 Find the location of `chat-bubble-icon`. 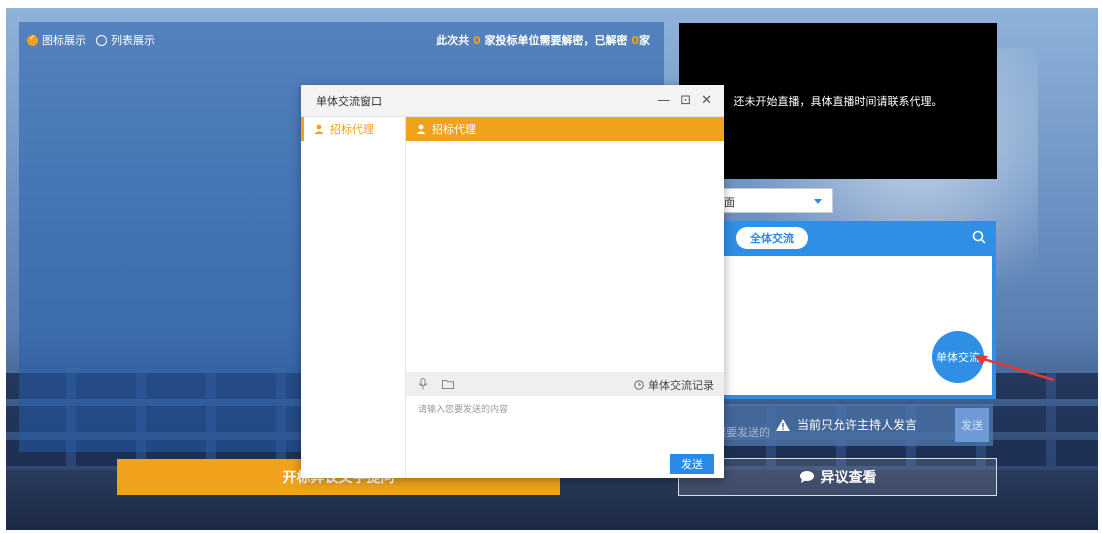

chat-bubble-icon is located at coordinates (806, 477).